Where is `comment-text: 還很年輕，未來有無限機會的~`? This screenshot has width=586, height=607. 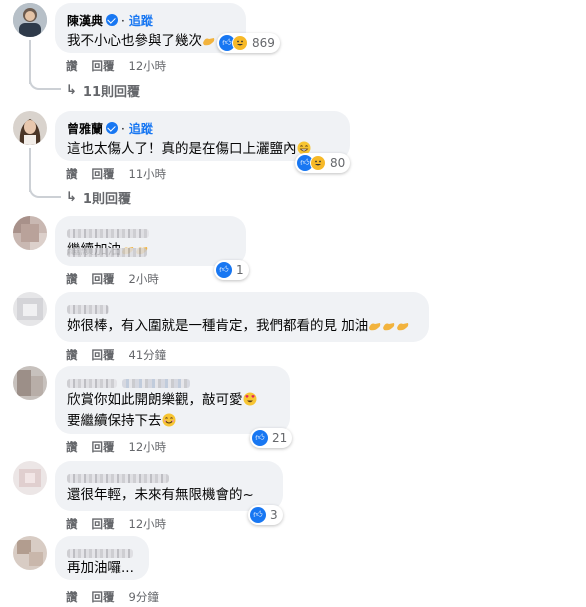
comment-text: 還很年輕，未來有無限機會的~ is located at coordinates (160, 495).